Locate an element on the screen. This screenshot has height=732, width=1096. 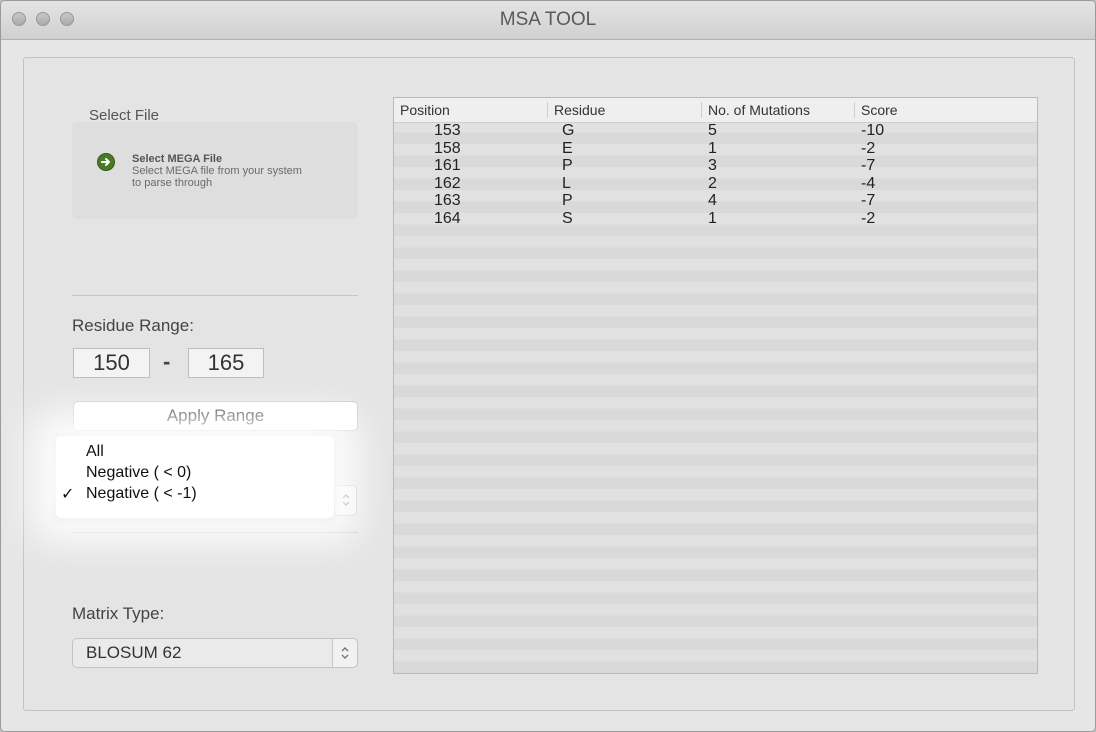
table-row: 153 G 5 -10 is located at coordinates (715, 130).